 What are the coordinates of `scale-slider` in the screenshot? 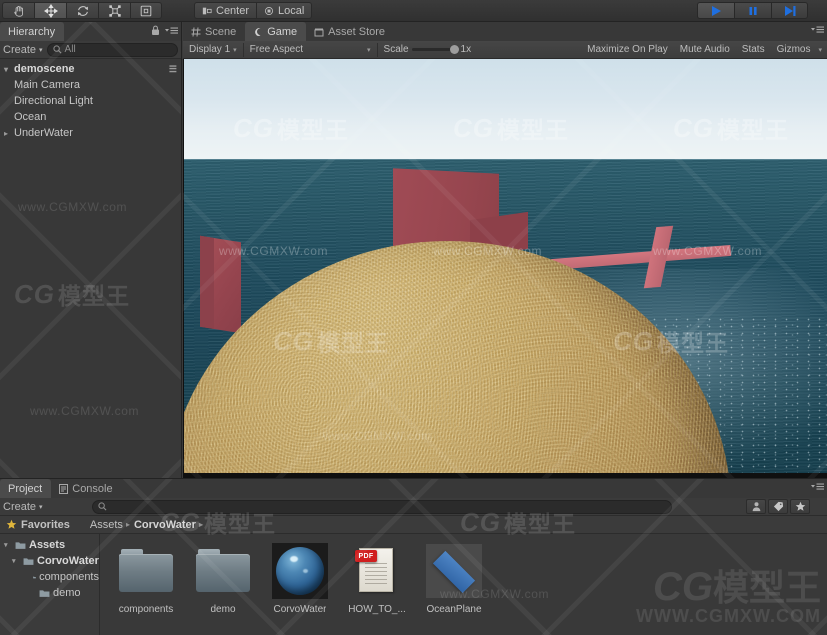 It's located at (435, 49).